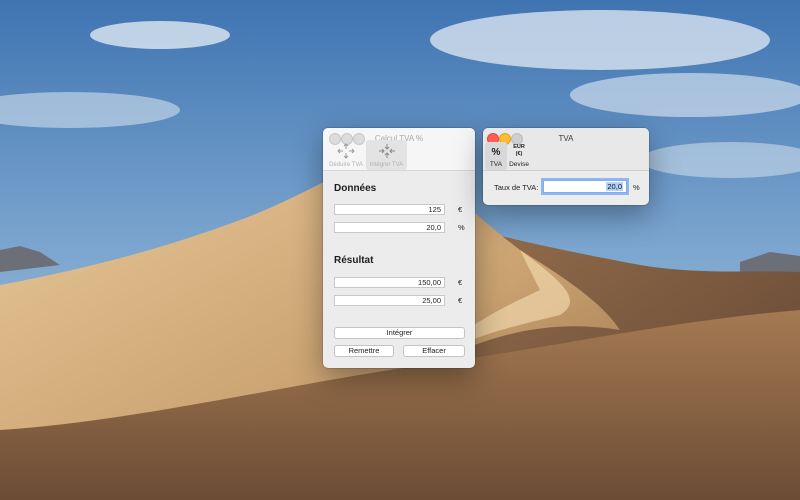 Image resolution: width=800 pixels, height=500 pixels. Describe the element at coordinates (386, 165) in the screenshot. I see `toolbar-label: Intégrer TVA` at that location.